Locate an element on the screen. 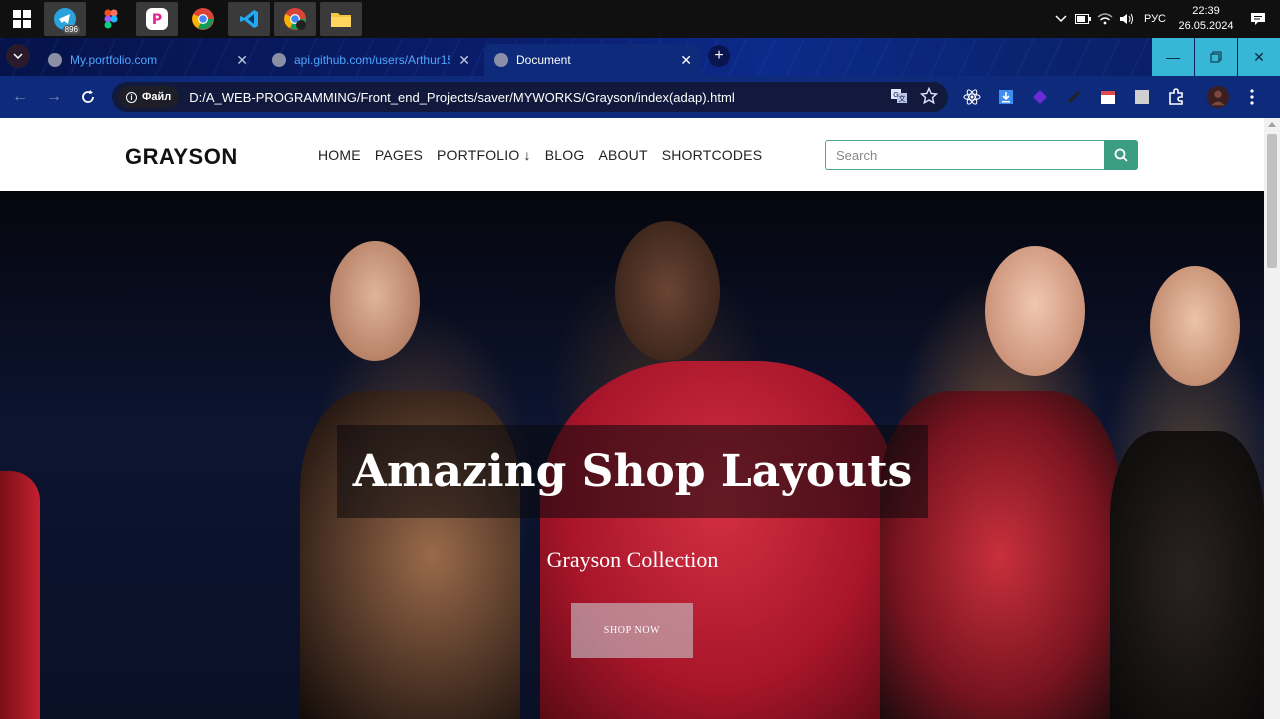 The height and width of the screenshot is (719, 1280). system-tray: РУС 22:39 26.05.2024 is located at coordinates (1165, 19).